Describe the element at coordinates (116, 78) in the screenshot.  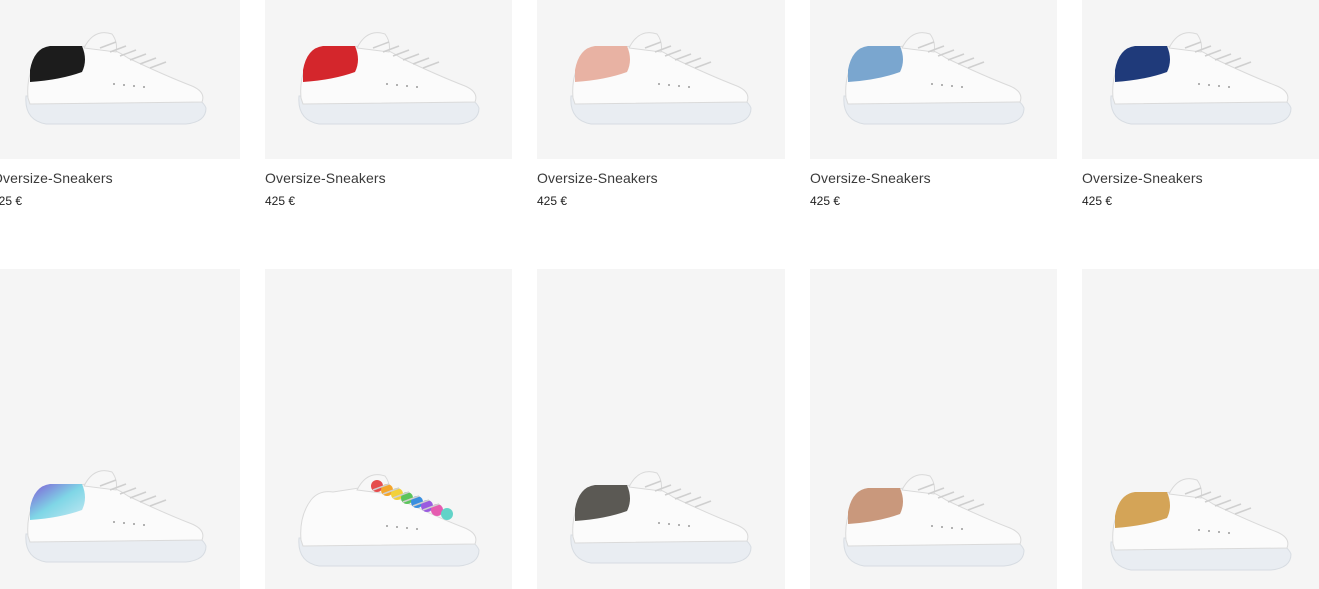
I see `sneaker-black-heel-icon` at that location.